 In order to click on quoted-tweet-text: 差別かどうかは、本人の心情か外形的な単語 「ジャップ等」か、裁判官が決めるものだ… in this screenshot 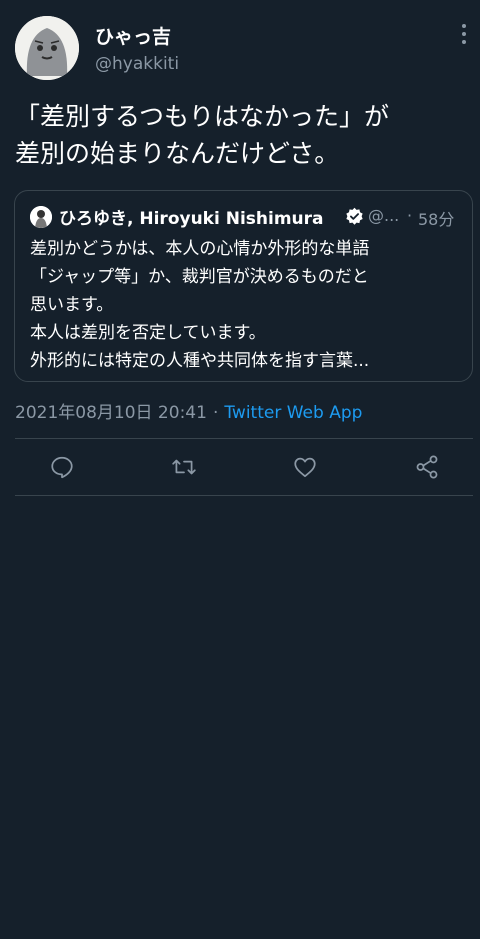, I will do `click(245, 305)`.